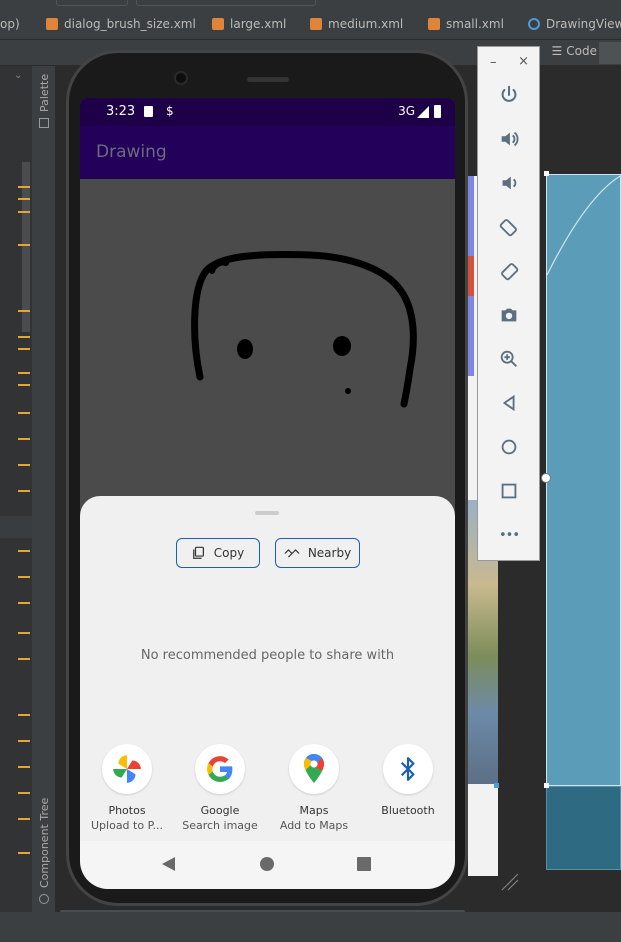  Describe the element at coordinates (44, 123) in the screenshot. I see `palette-icon` at that location.